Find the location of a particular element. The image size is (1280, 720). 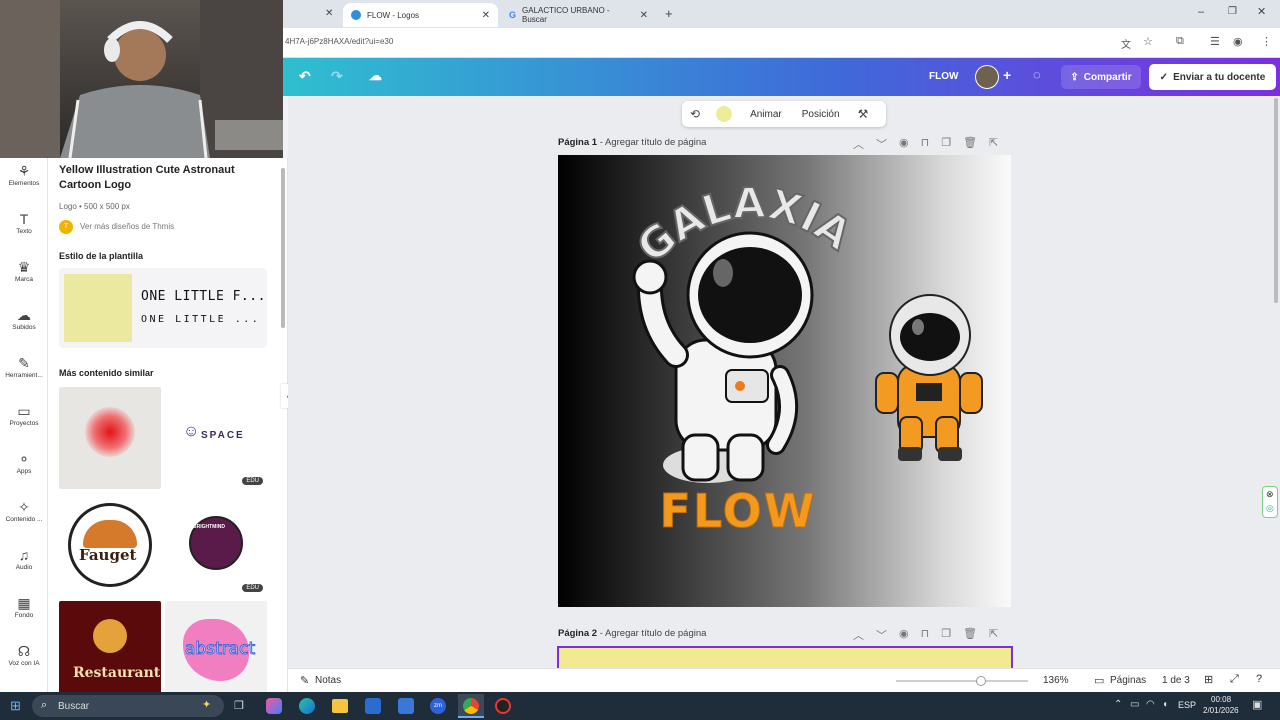

position-button: Posición is located at coordinates (821, 114).